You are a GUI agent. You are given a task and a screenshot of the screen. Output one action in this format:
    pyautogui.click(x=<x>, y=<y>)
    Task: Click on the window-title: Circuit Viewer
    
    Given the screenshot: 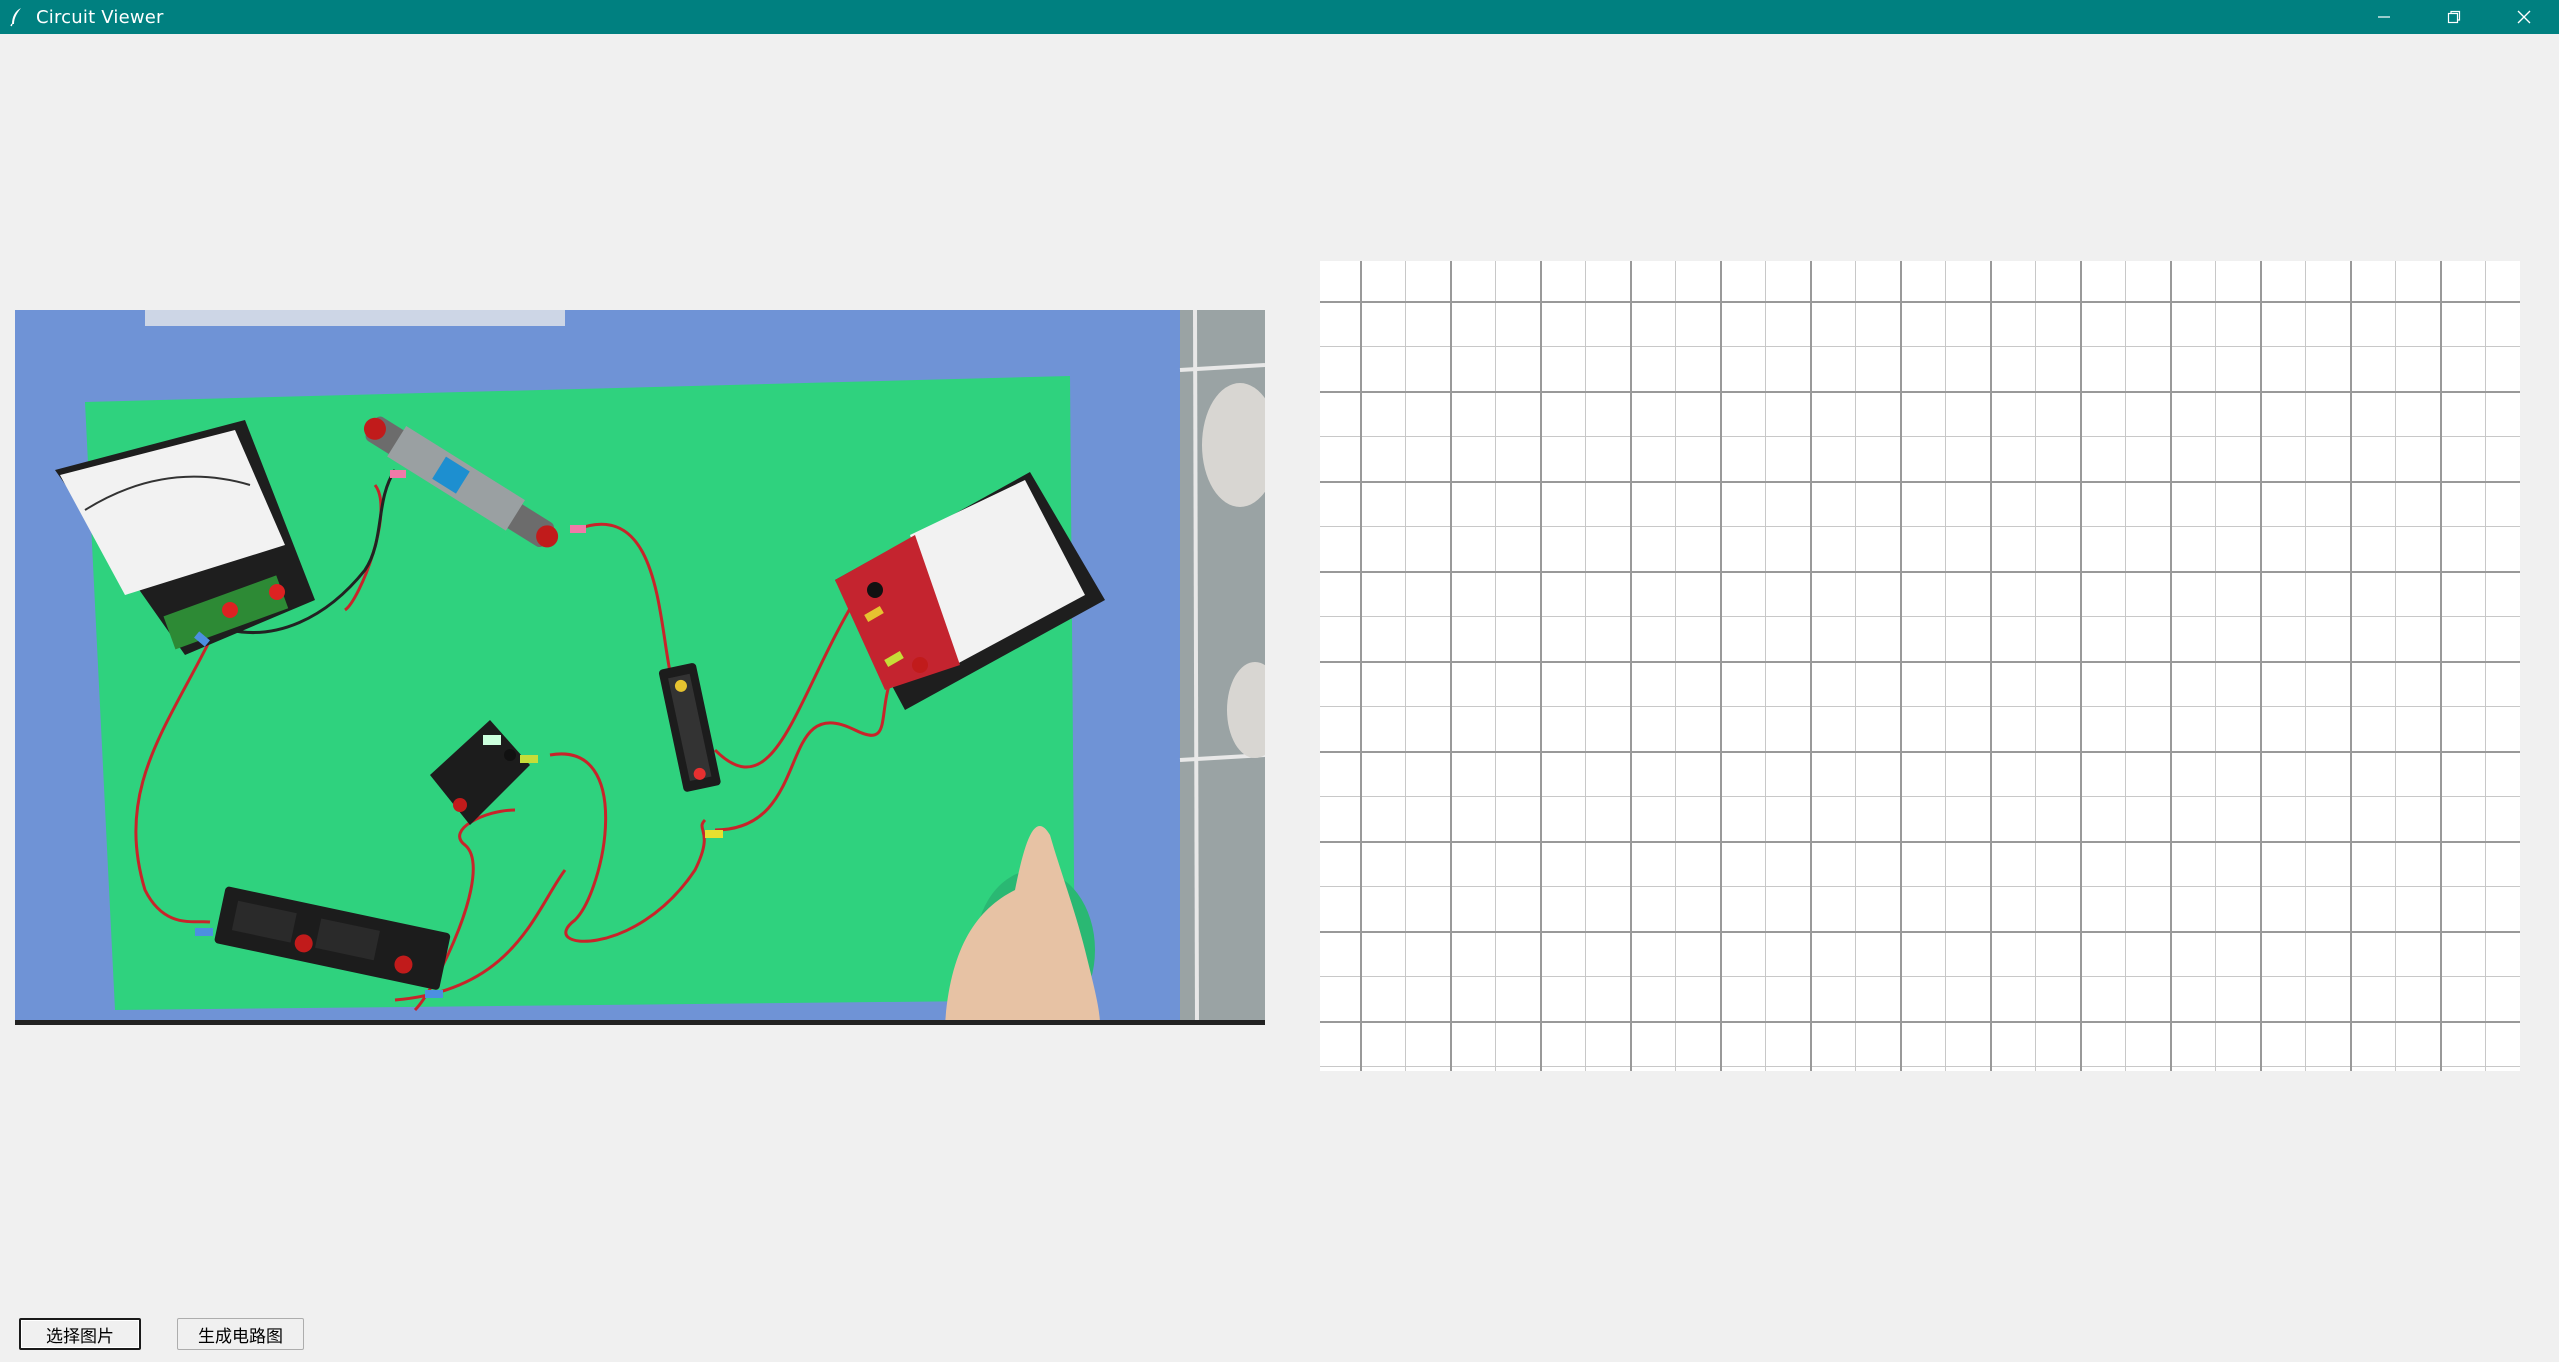 What is the action you would take?
    pyautogui.click(x=100, y=17)
    